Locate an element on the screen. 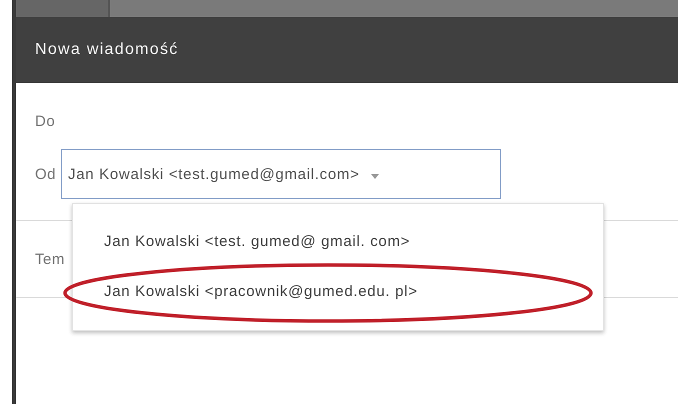  subject-label: Tem is located at coordinates (50, 259).